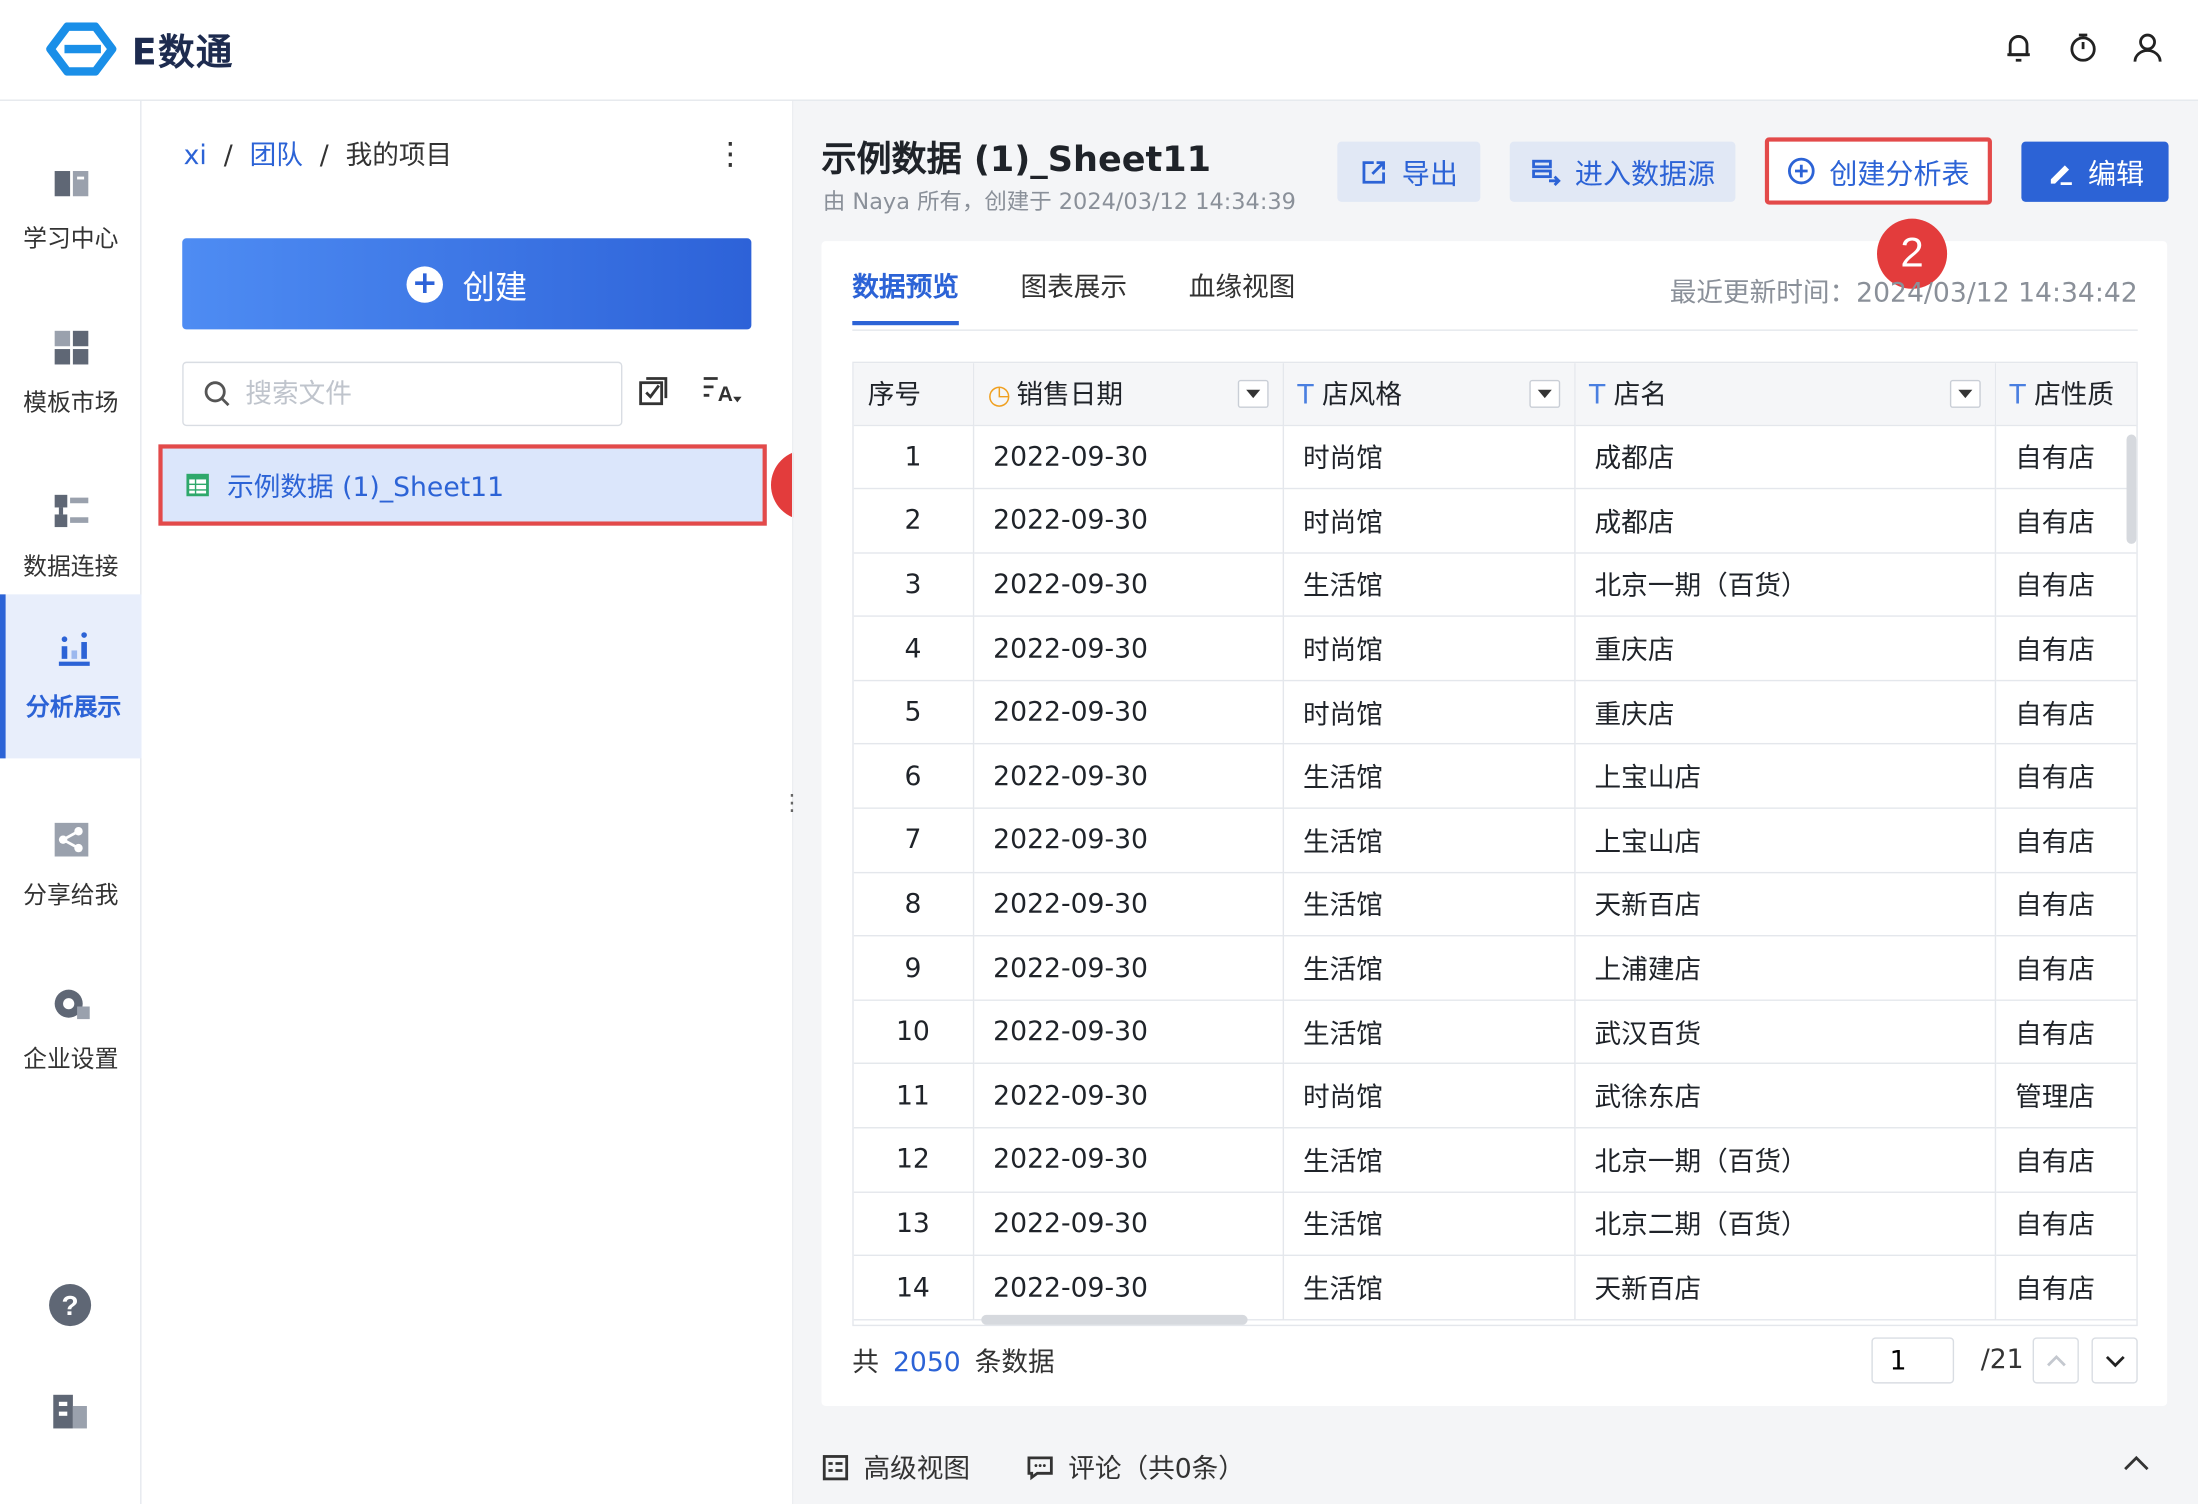 This screenshot has width=2198, height=1504. Describe the element at coordinates (1014, 1362) in the screenshot. I see `count-suffix: 条数据` at that location.